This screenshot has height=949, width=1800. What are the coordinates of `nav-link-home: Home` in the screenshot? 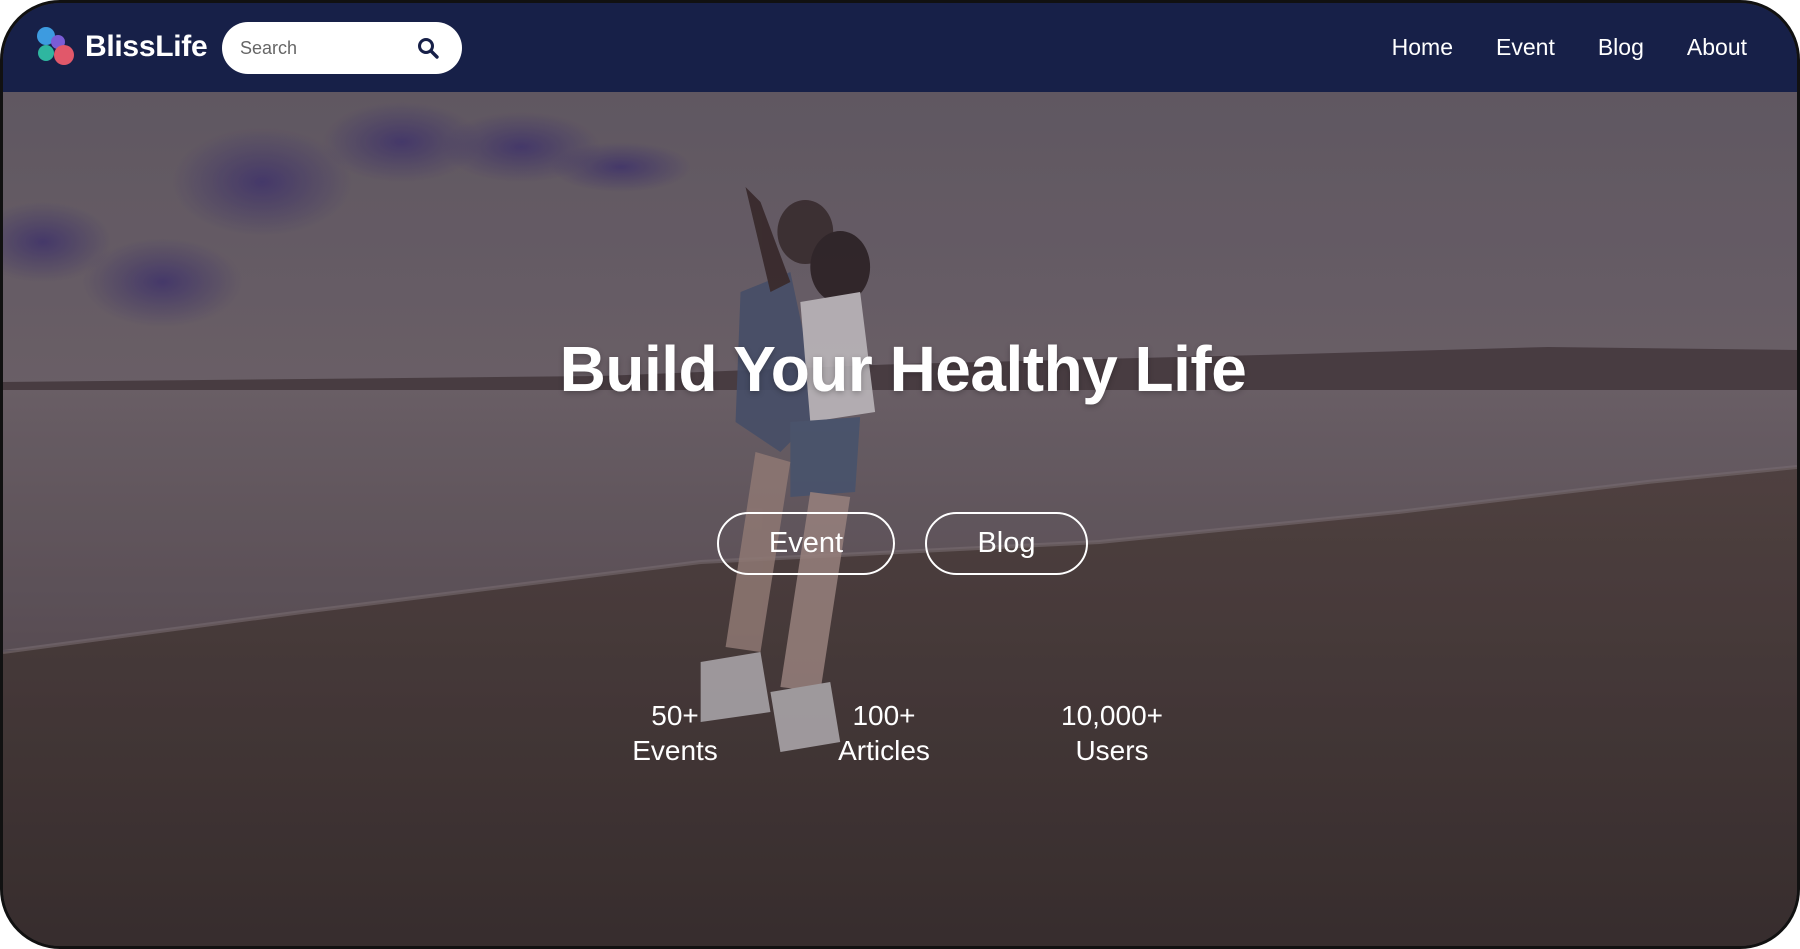 It's located at (1422, 47).